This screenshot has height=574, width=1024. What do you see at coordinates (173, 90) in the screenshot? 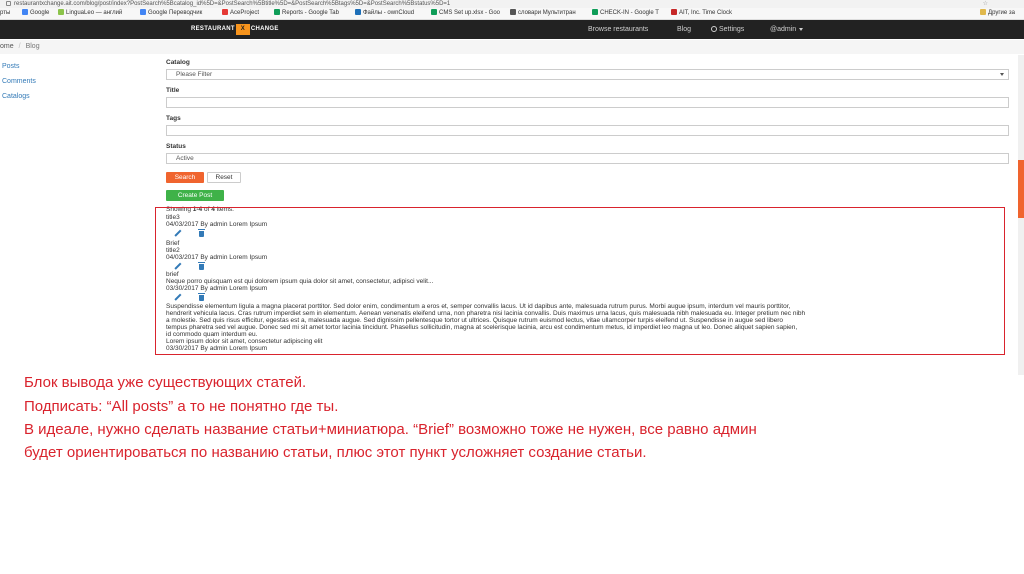
I see `title-label: Title` at bounding box center [173, 90].